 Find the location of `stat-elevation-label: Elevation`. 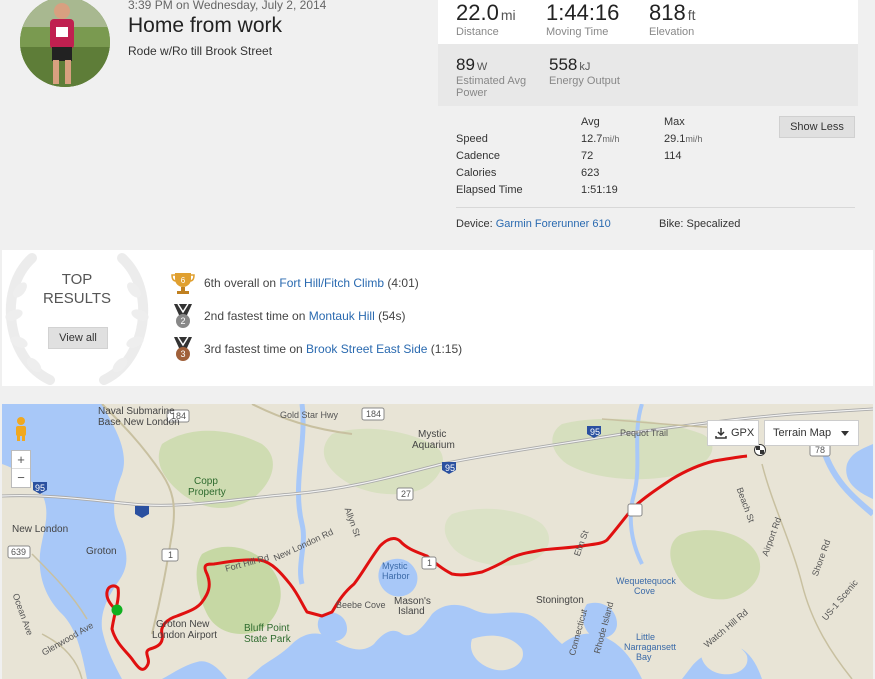

stat-elevation-label: Elevation is located at coordinates (672, 32).